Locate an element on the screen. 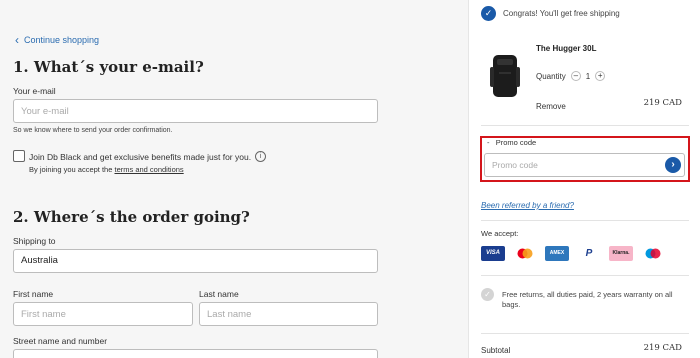  product-name: The Hugger 30L is located at coordinates (566, 48).